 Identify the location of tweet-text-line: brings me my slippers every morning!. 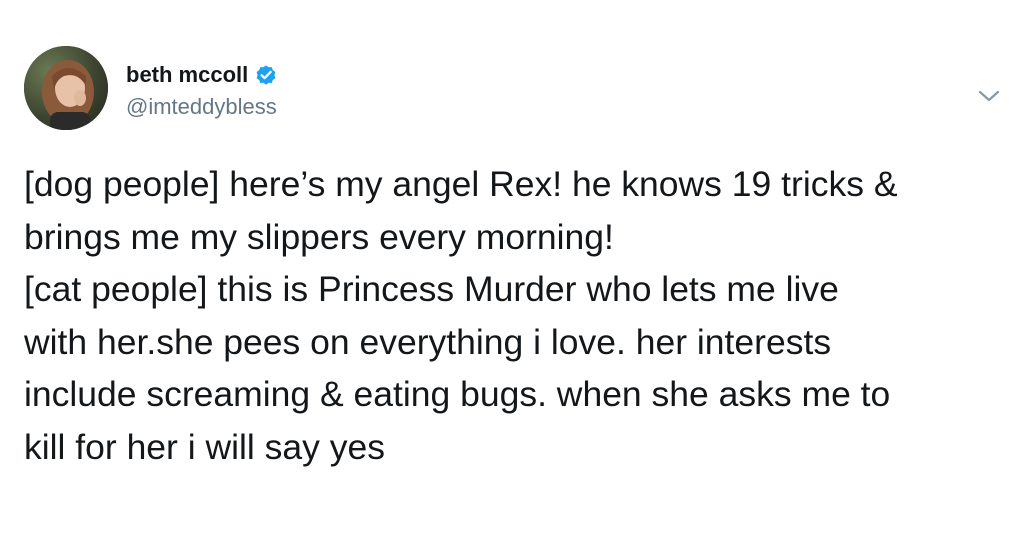
(319, 236).